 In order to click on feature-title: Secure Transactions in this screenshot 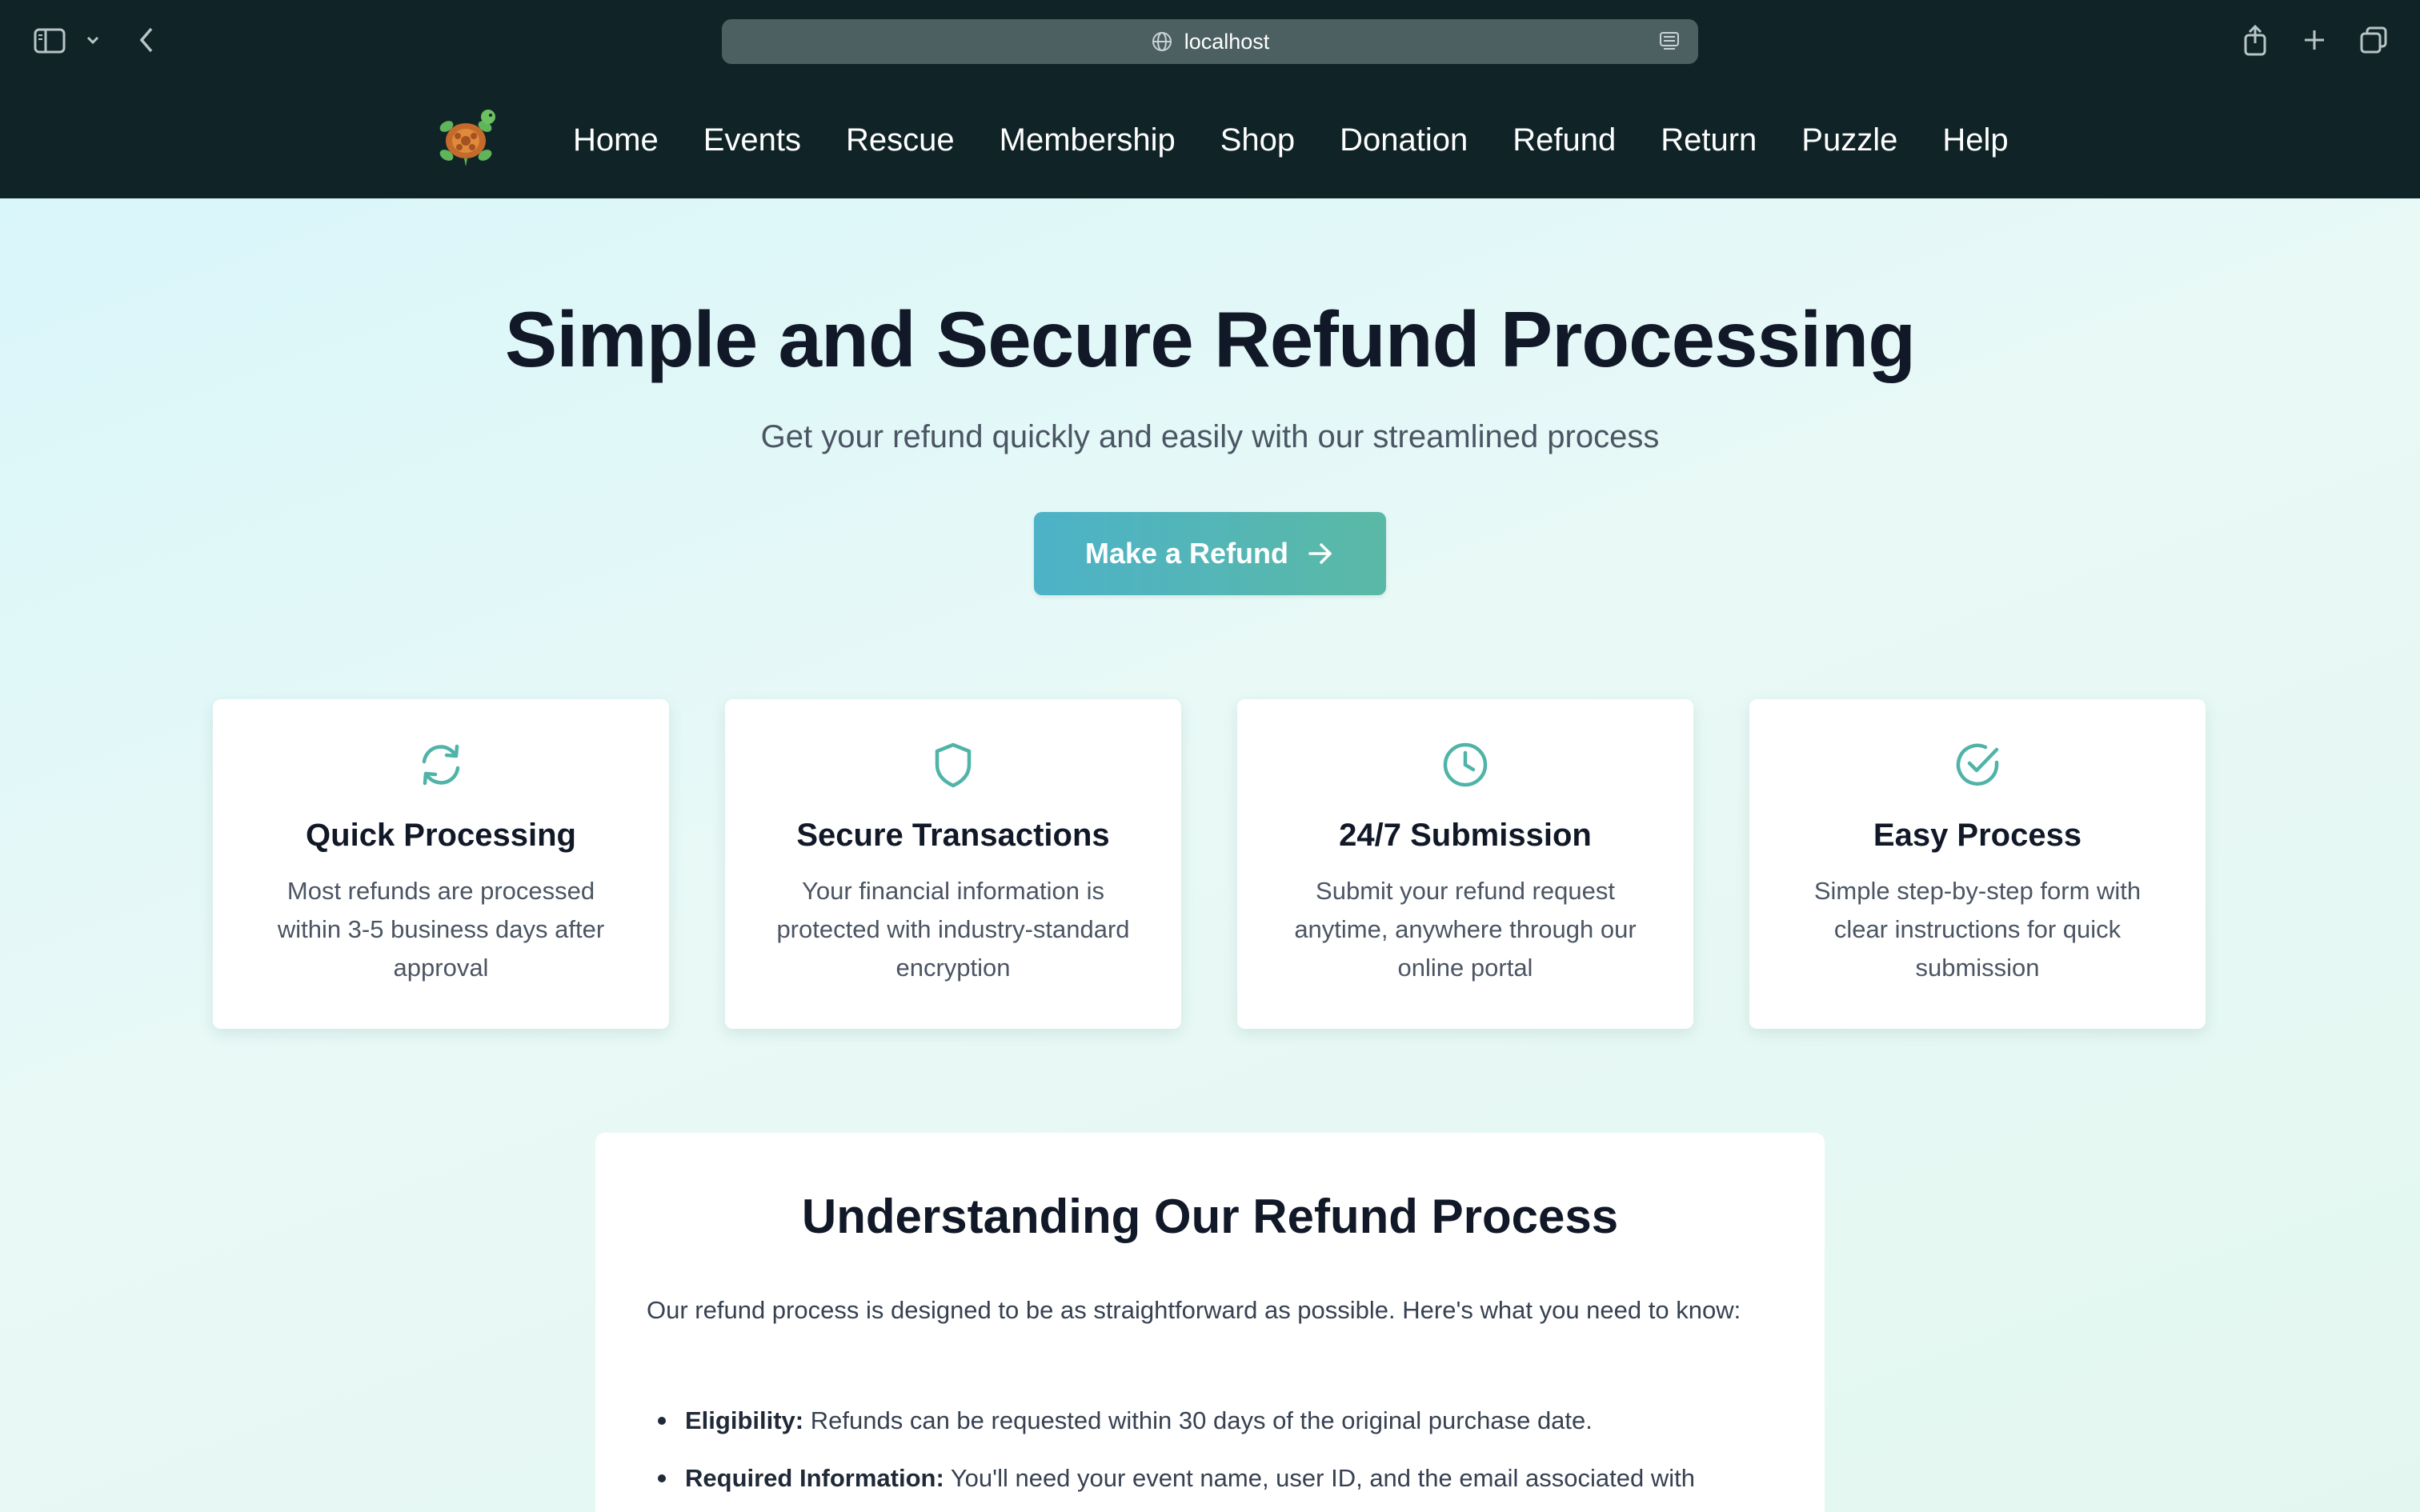, I will do `click(953, 835)`.